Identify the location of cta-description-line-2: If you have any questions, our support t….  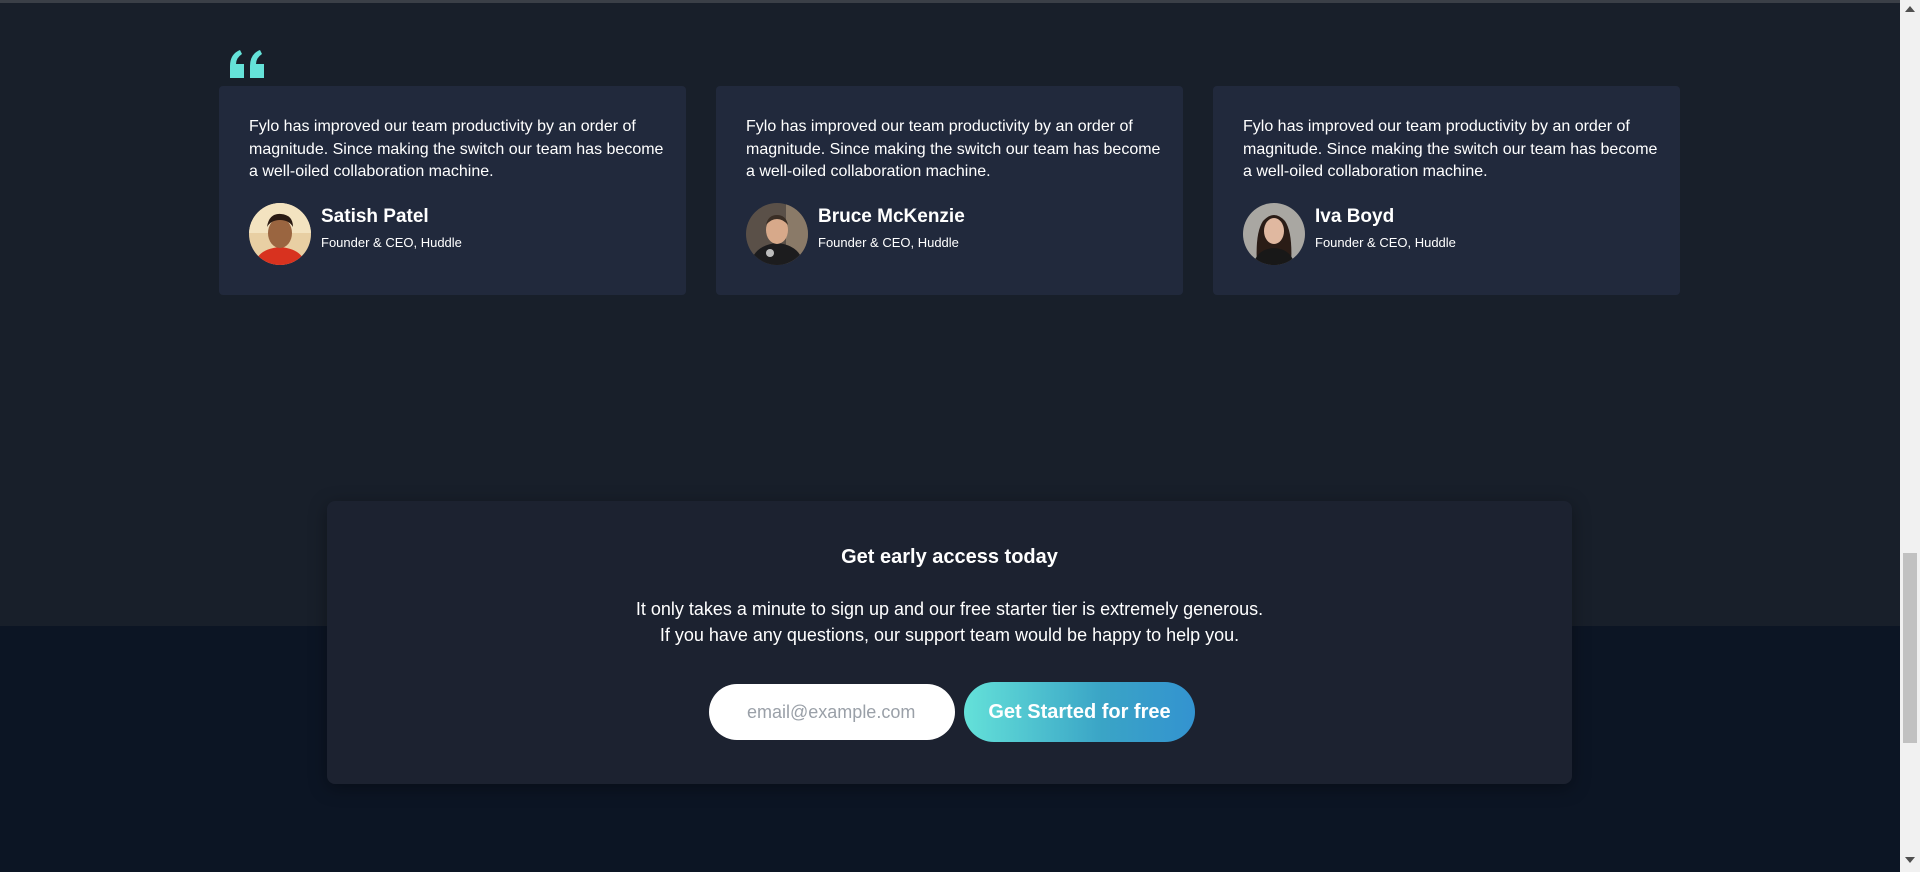
(949, 635).